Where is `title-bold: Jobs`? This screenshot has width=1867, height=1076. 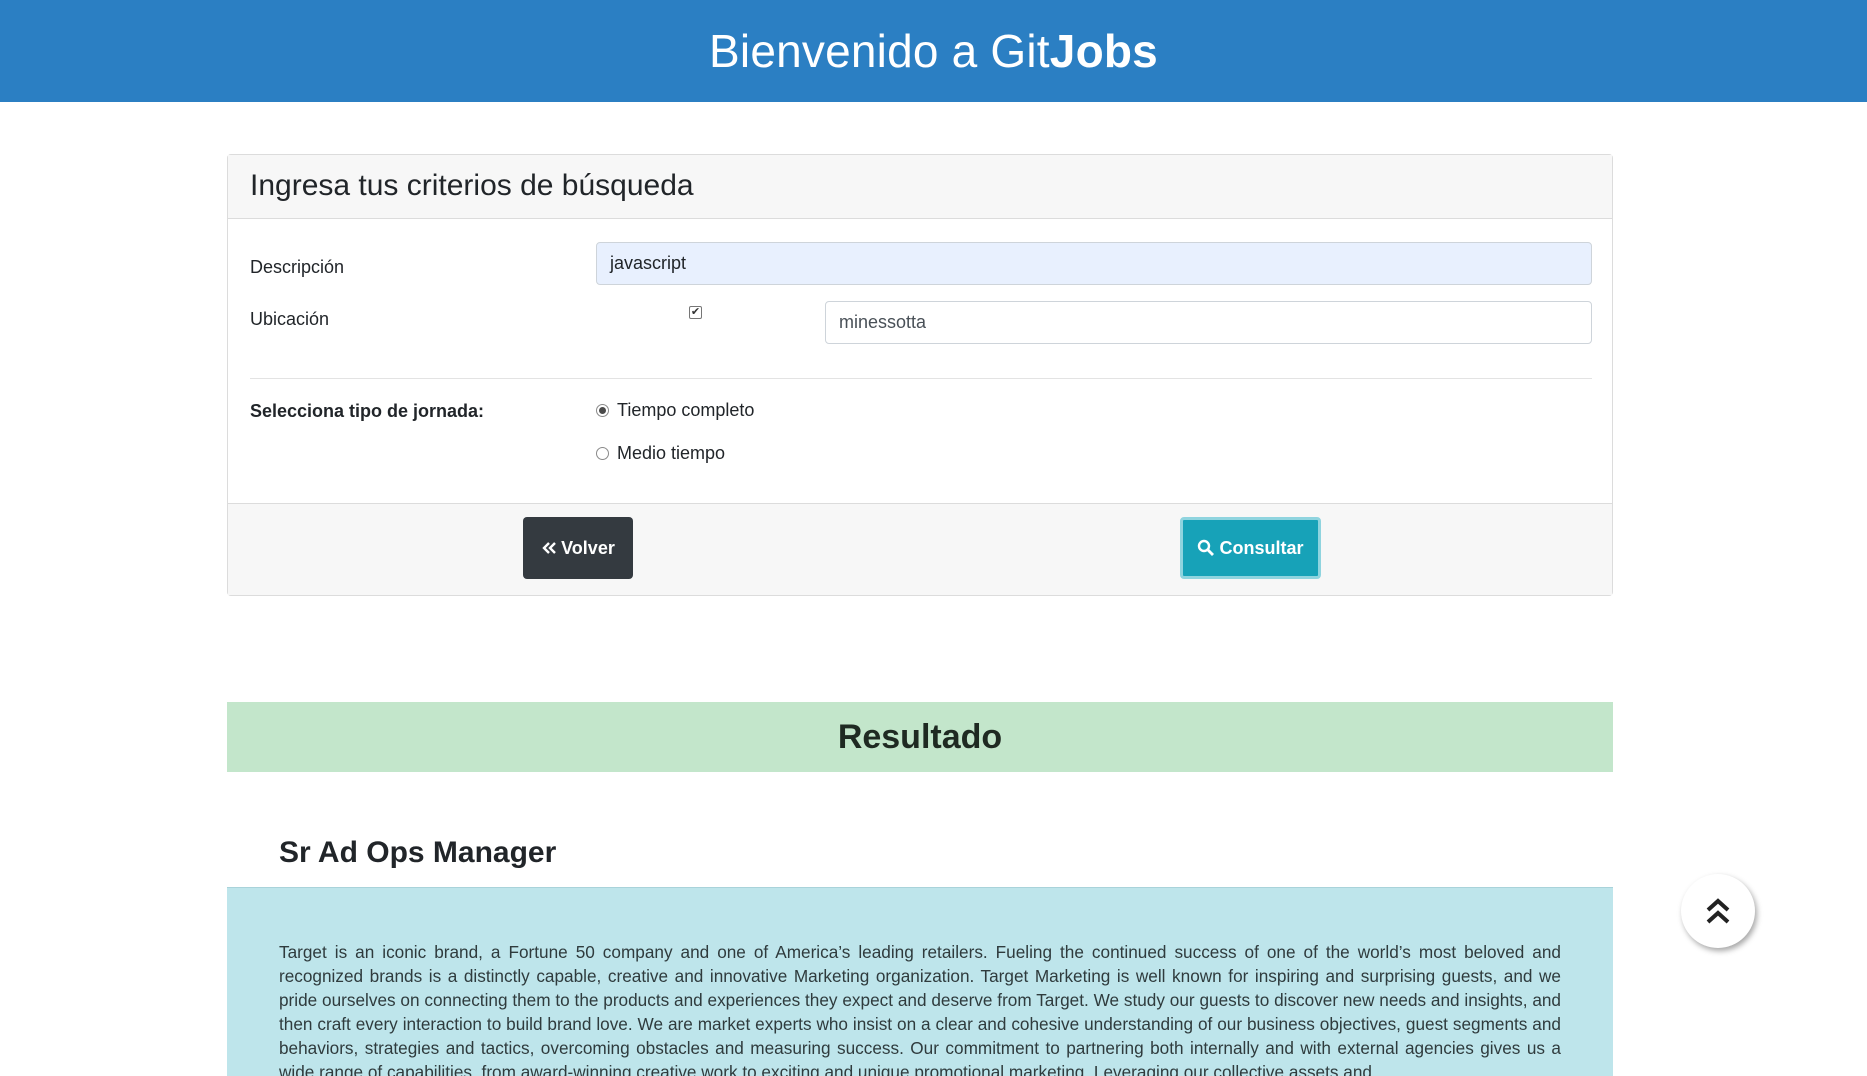
title-bold: Jobs is located at coordinates (1103, 51).